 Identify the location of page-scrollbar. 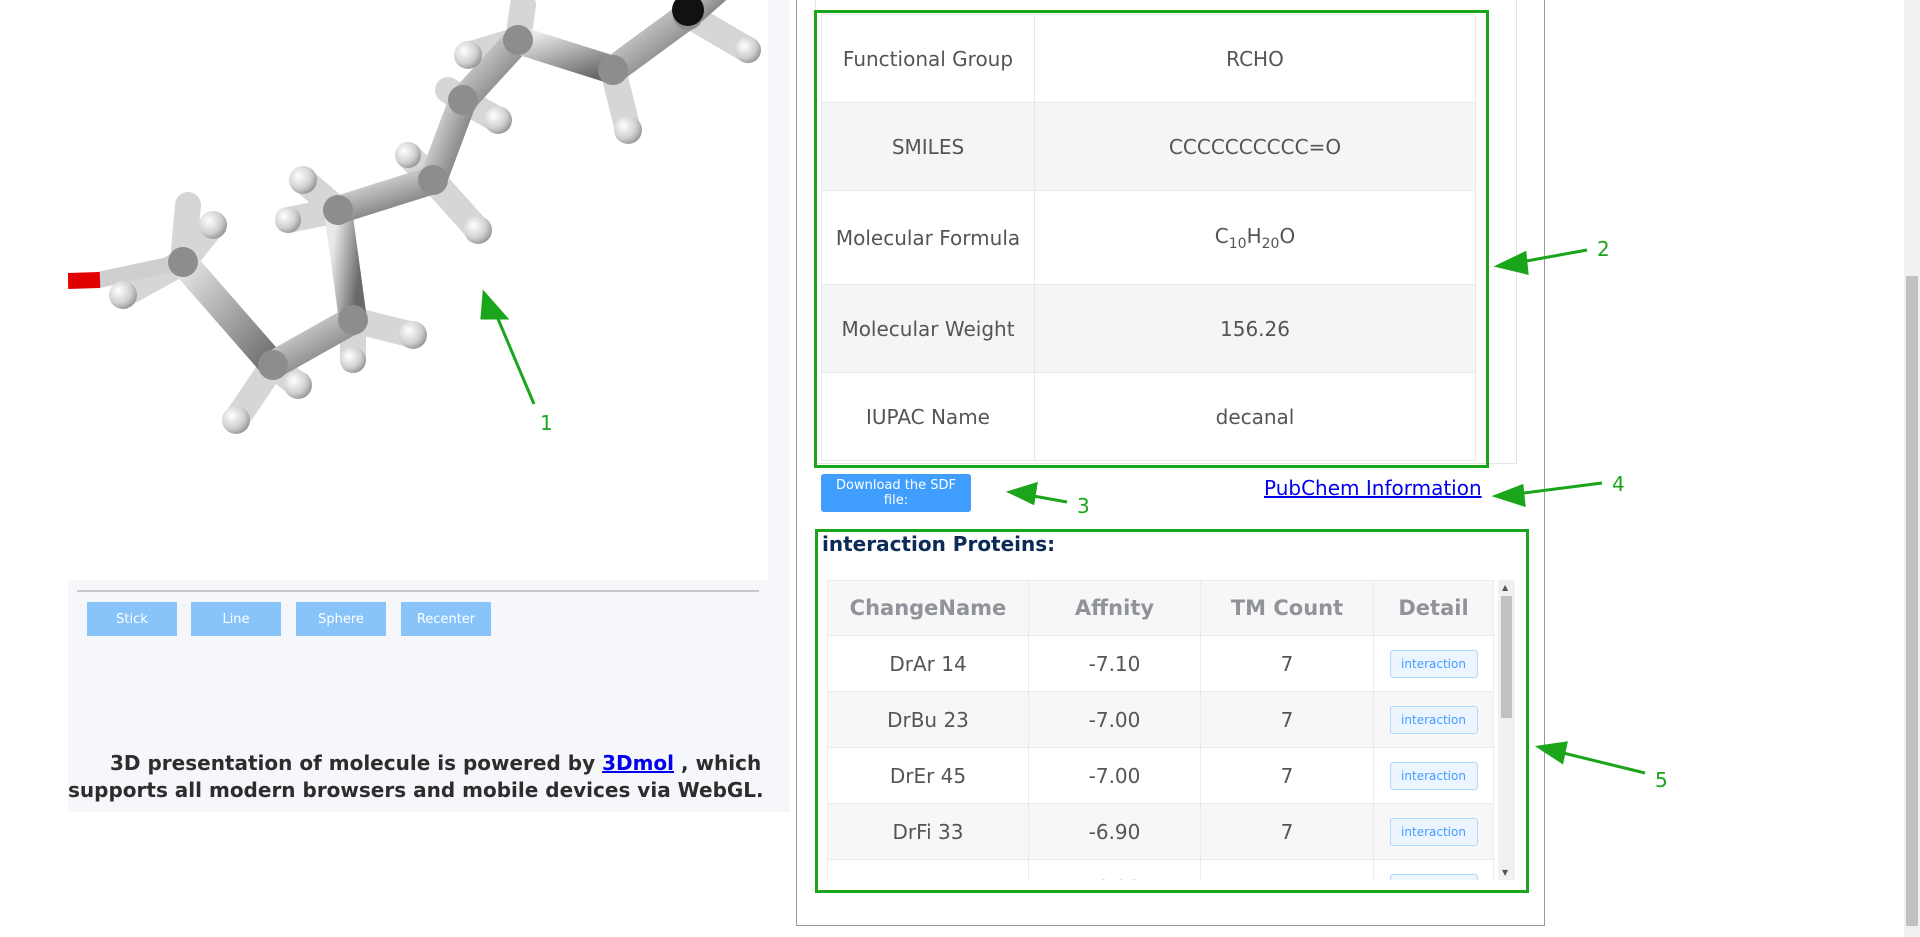
(1912, 468).